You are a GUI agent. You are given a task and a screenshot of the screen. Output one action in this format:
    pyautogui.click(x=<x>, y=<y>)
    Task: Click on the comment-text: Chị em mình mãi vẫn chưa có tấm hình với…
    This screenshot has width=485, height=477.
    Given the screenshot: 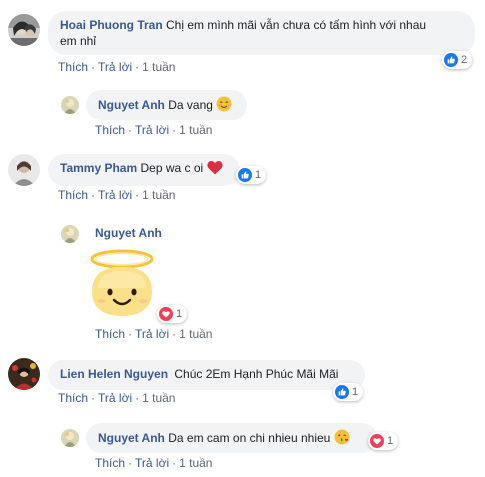 What is the action you would take?
    pyautogui.click(x=296, y=25)
    